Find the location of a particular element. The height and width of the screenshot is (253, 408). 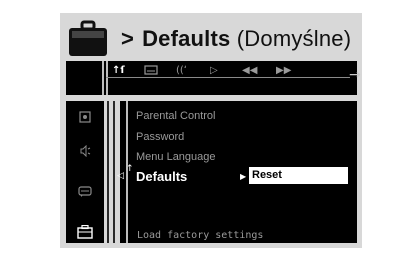

page-title: > Defaults (Domyślne) is located at coordinates (236, 39).